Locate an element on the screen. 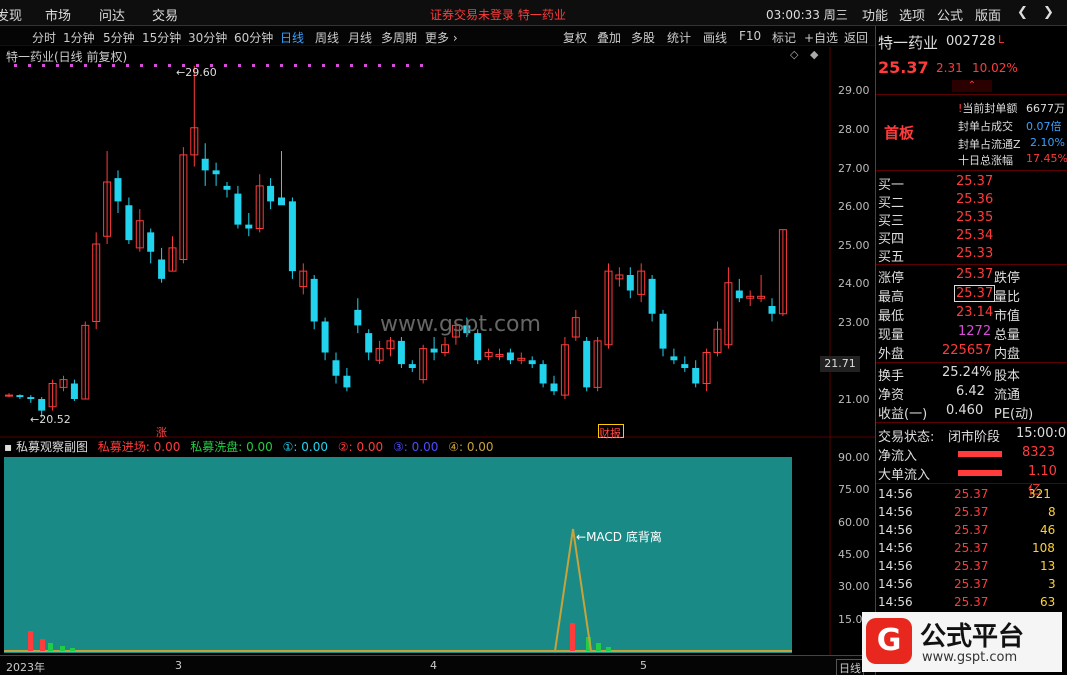 Image resolution: width=1067 pixels, height=675 pixels. macd-annotation-text: MACD 底背离 is located at coordinates (624, 537).